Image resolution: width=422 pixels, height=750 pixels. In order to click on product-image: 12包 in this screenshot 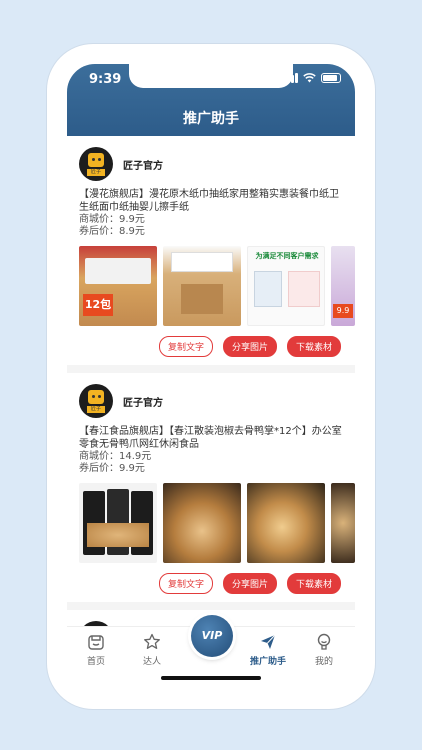, I will do `click(118, 286)`.